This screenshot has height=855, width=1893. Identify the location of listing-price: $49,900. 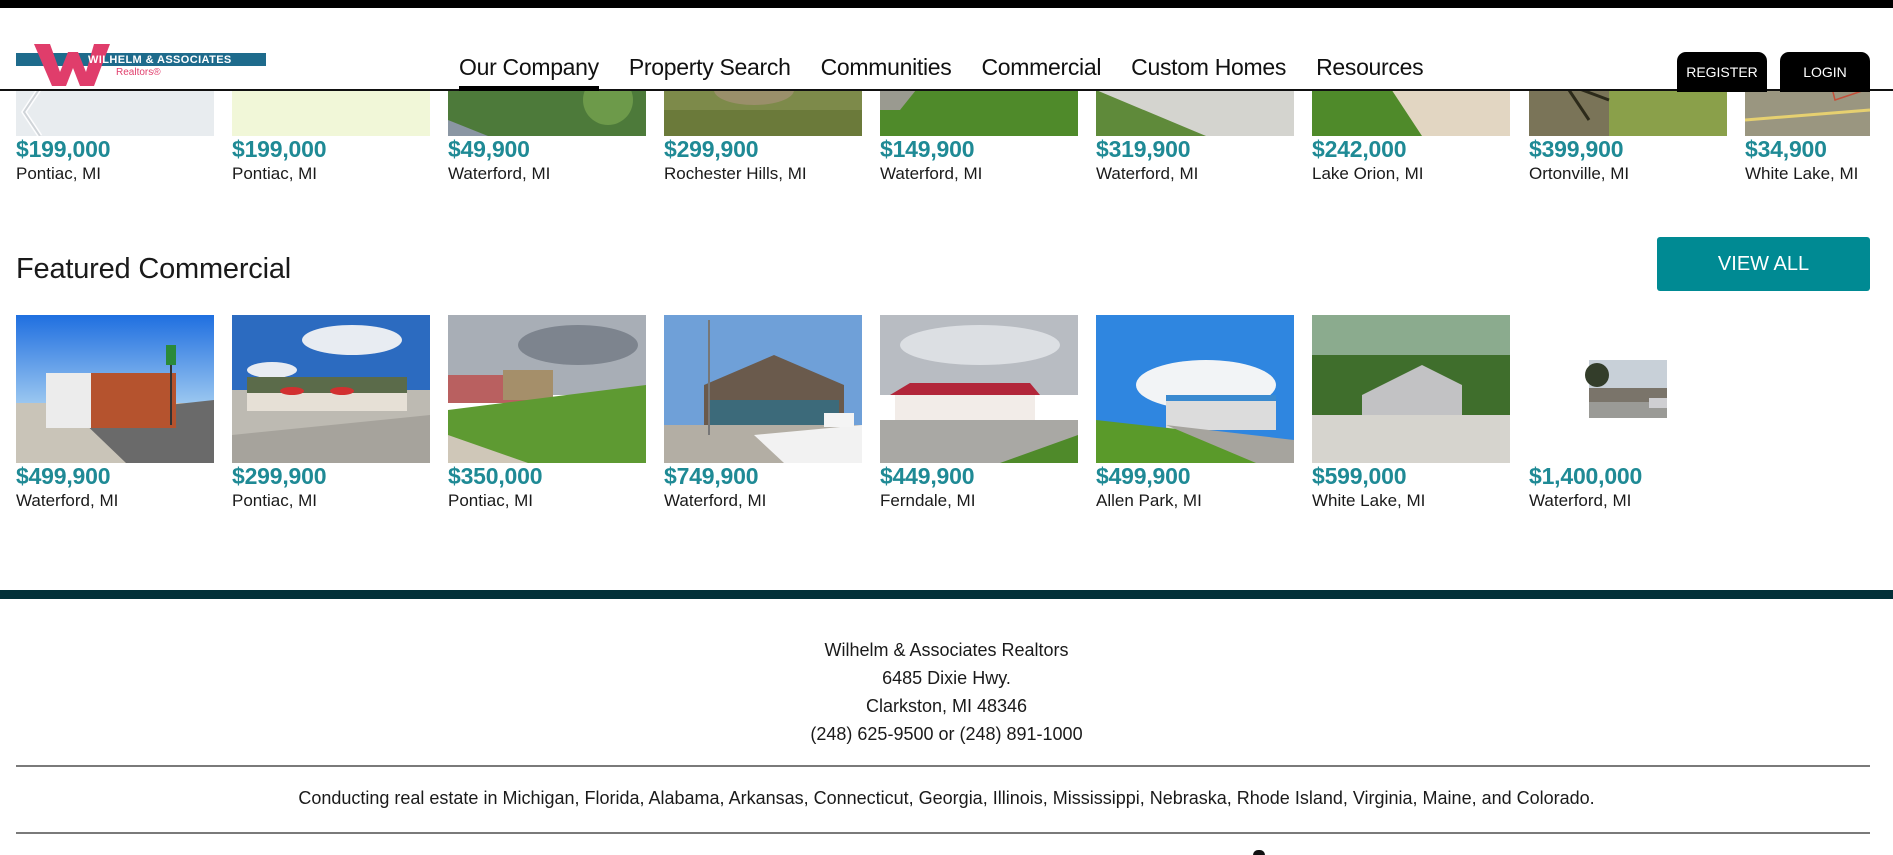
(489, 149).